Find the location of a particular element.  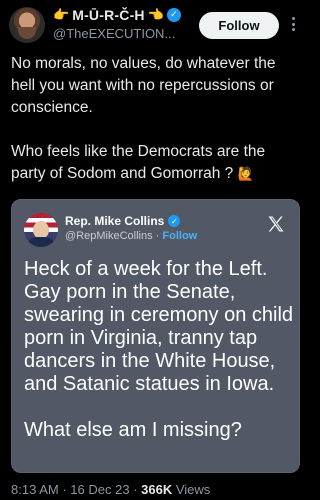

person-raising-hand-emoji-icon: 🙋 is located at coordinates (245, 174).